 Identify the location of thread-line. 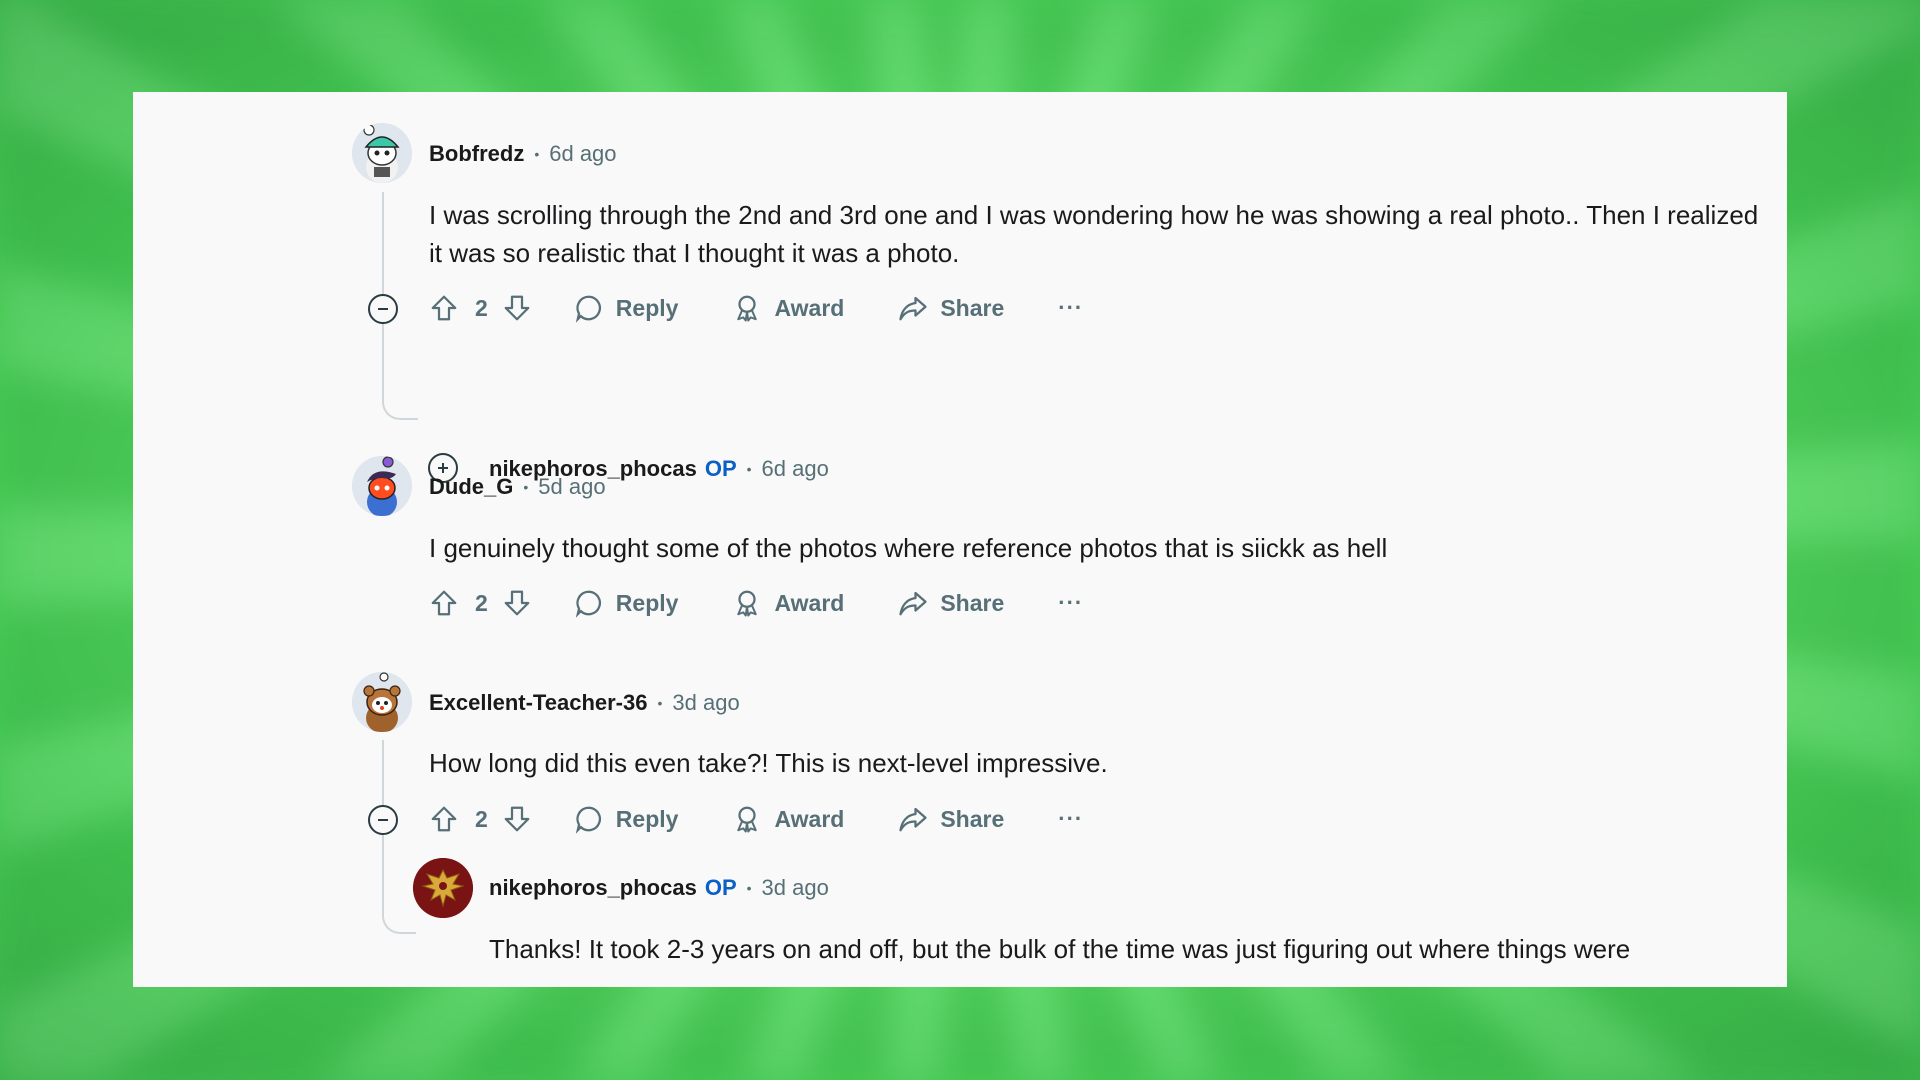
(383, 290).